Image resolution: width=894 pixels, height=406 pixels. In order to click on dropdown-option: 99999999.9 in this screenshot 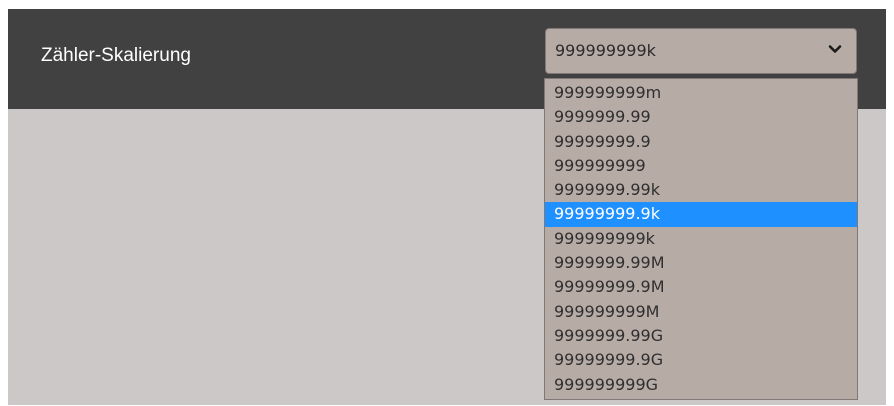, I will do `click(701, 142)`.